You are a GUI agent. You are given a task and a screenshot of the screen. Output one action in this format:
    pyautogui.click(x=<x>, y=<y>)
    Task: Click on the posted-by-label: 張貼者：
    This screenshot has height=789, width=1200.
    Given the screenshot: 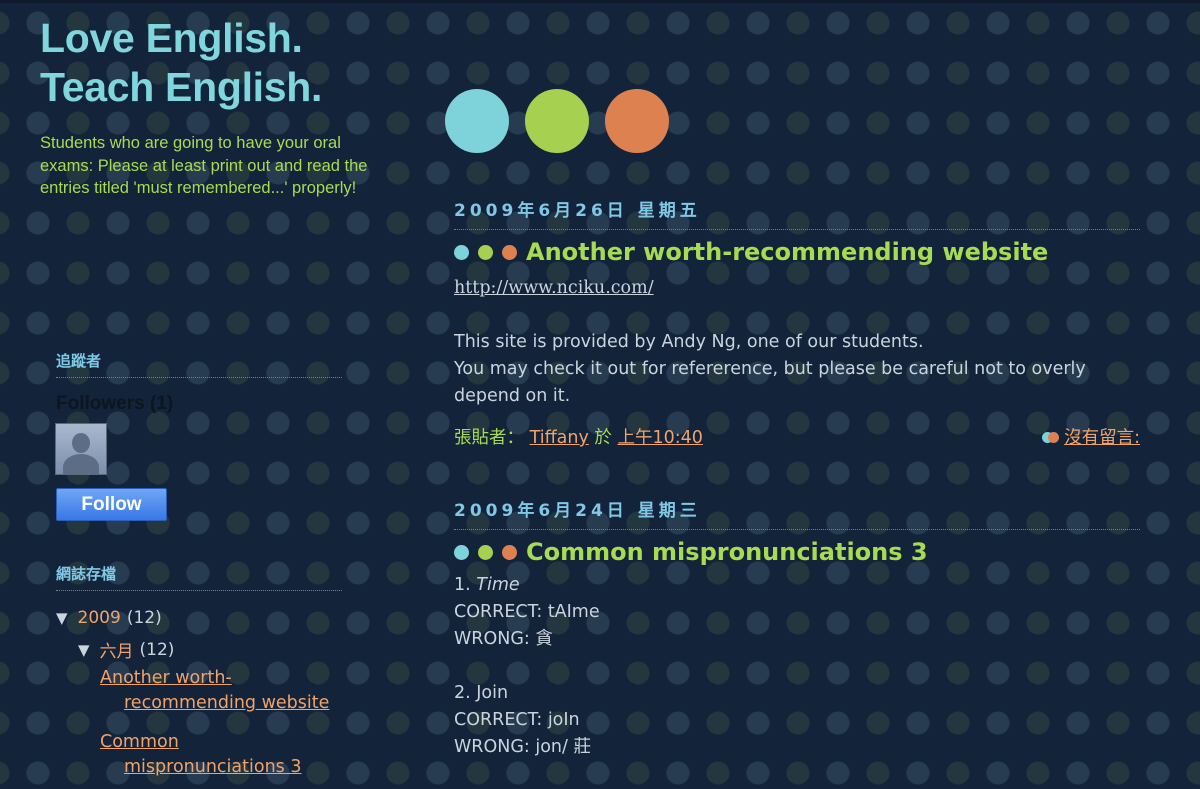 What is the action you would take?
    pyautogui.click(x=489, y=438)
    